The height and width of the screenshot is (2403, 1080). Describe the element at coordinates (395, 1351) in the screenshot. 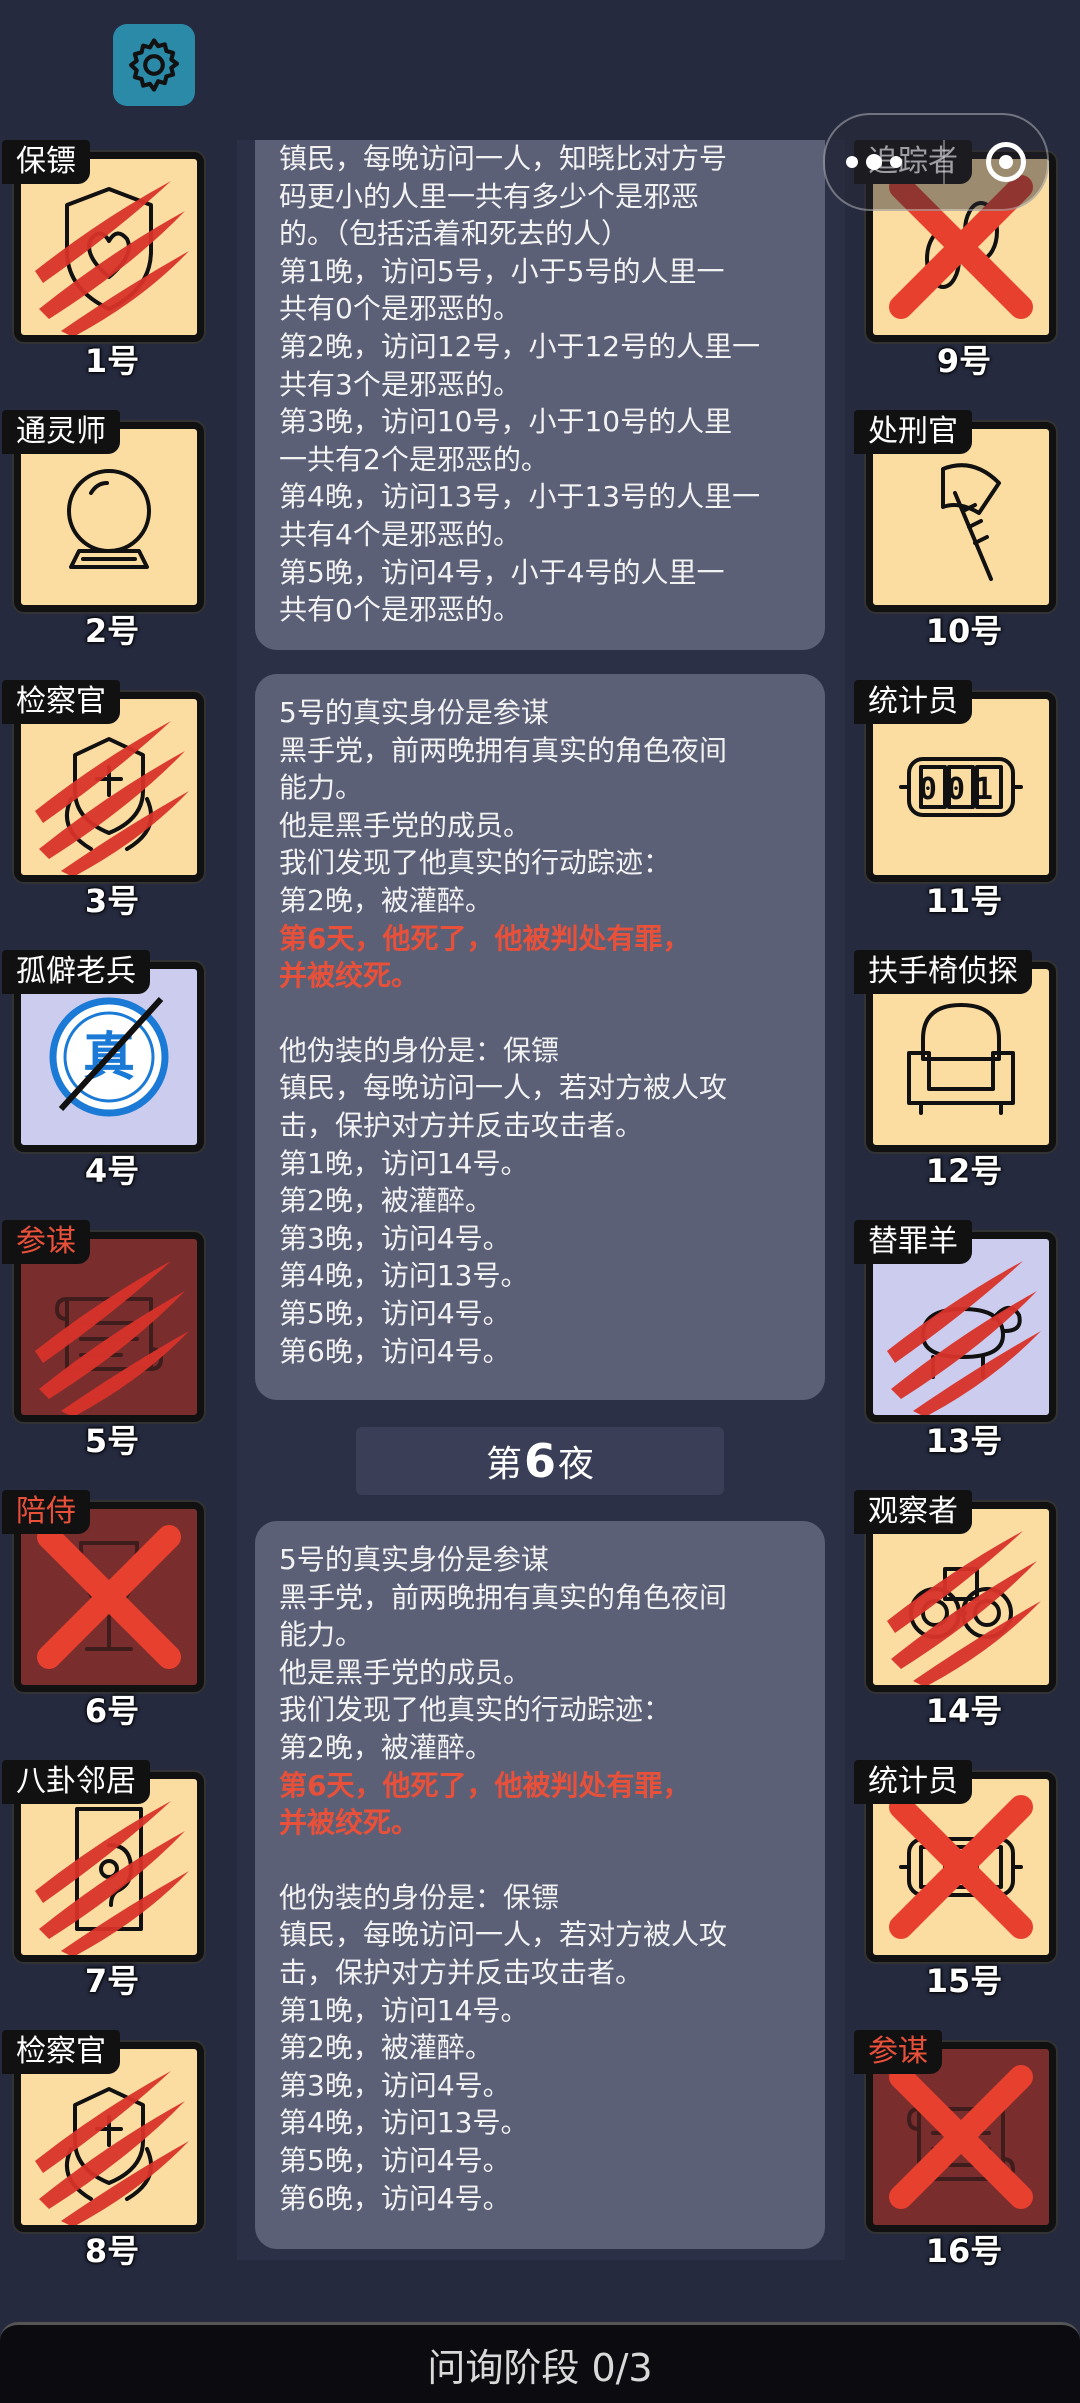

I see `card-line: 第6晚，访问4号。` at that location.